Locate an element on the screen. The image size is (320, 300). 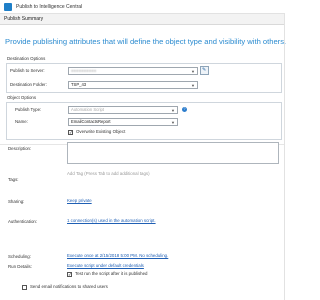
folder-select-value: TSP_43 is located at coordinates (79, 84).